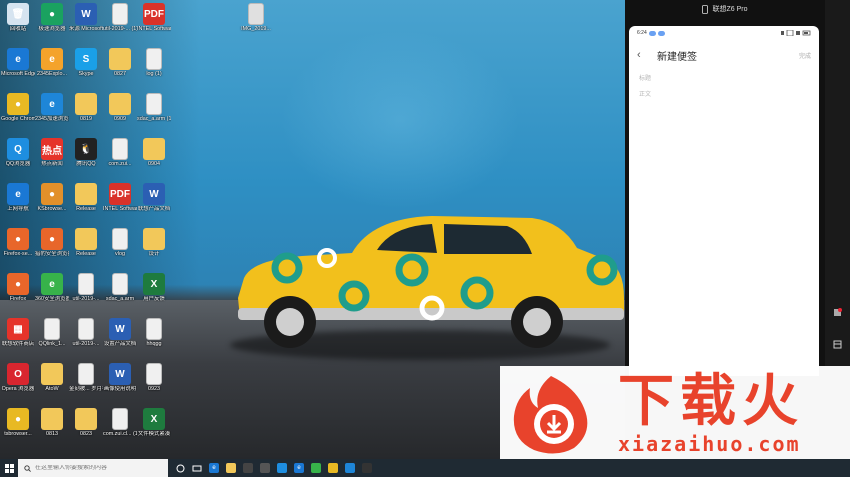 This screenshot has width=850, height=477. I want to click on desktop-icon: ● Firefox, so click(18, 287).